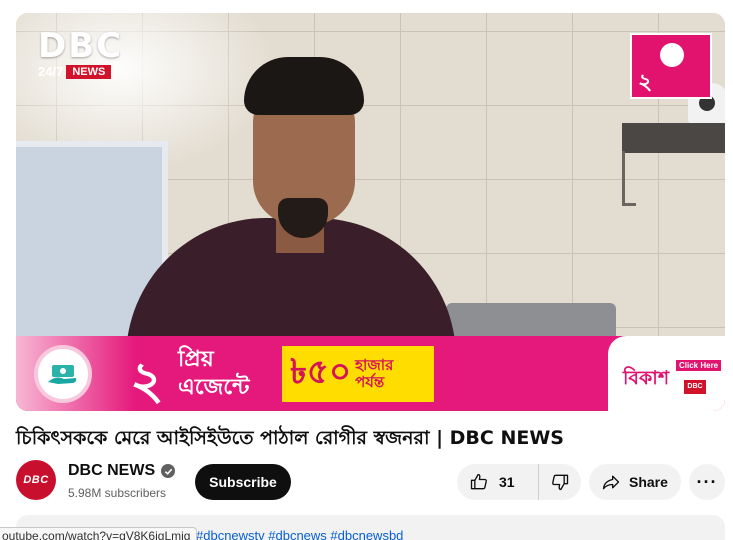 This screenshot has width=733, height=540. Describe the element at coordinates (147, 381) in the screenshot. I see `banner-number: ২` at that location.